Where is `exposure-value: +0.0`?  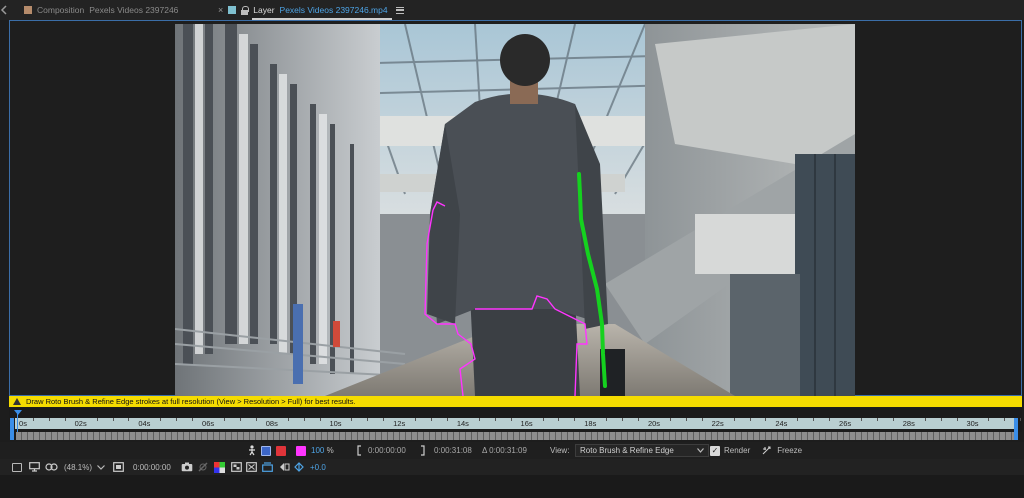 exposure-value: +0.0 is located at coordinates (318, 467).